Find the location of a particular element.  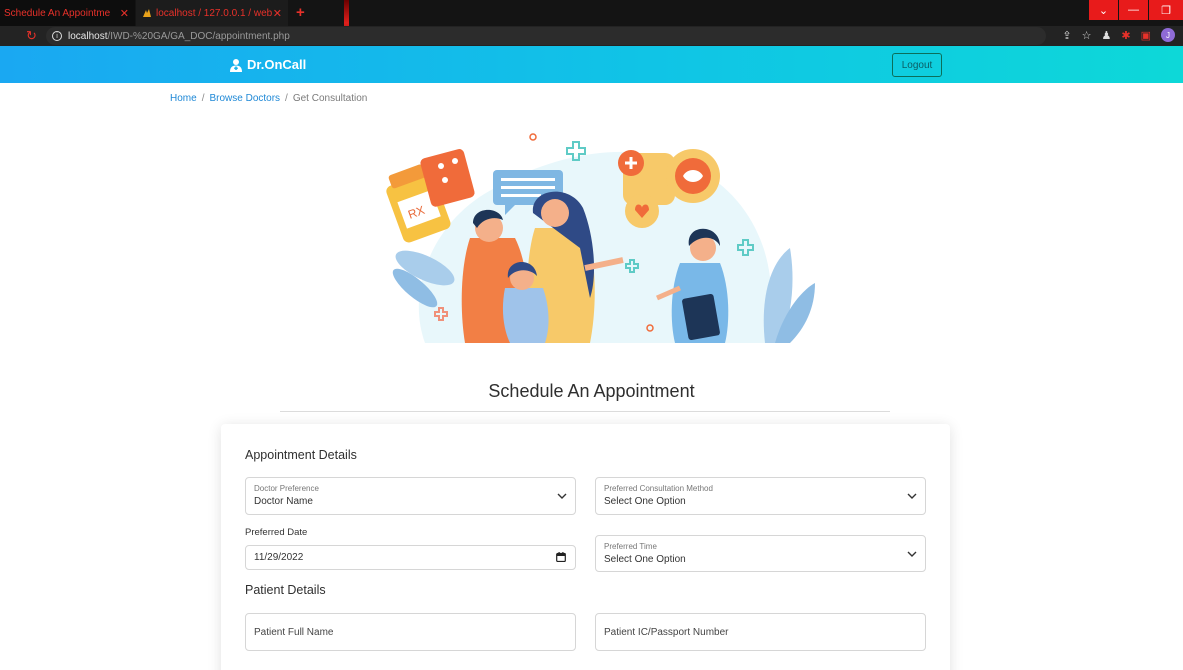

profile-avatar: J is located at coordinates (1168, 35).